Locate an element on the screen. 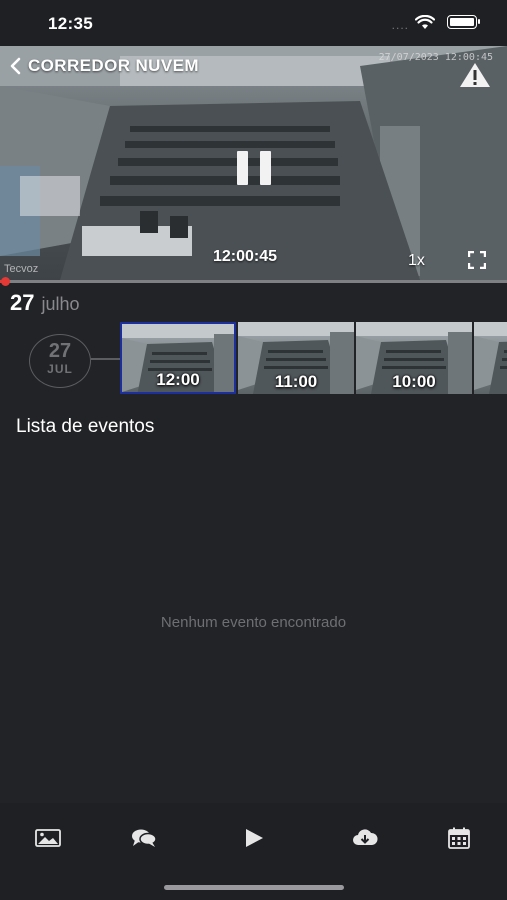 The height and width of the screenshot is (900, 507). tab-image is located at coordinates (48, 838).